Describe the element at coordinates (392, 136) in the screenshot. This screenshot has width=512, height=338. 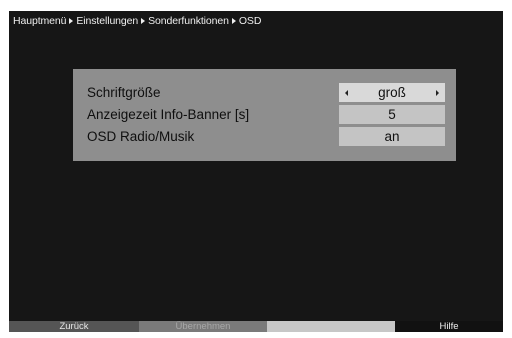
I see `osd-radio-music-value: an` at that location.